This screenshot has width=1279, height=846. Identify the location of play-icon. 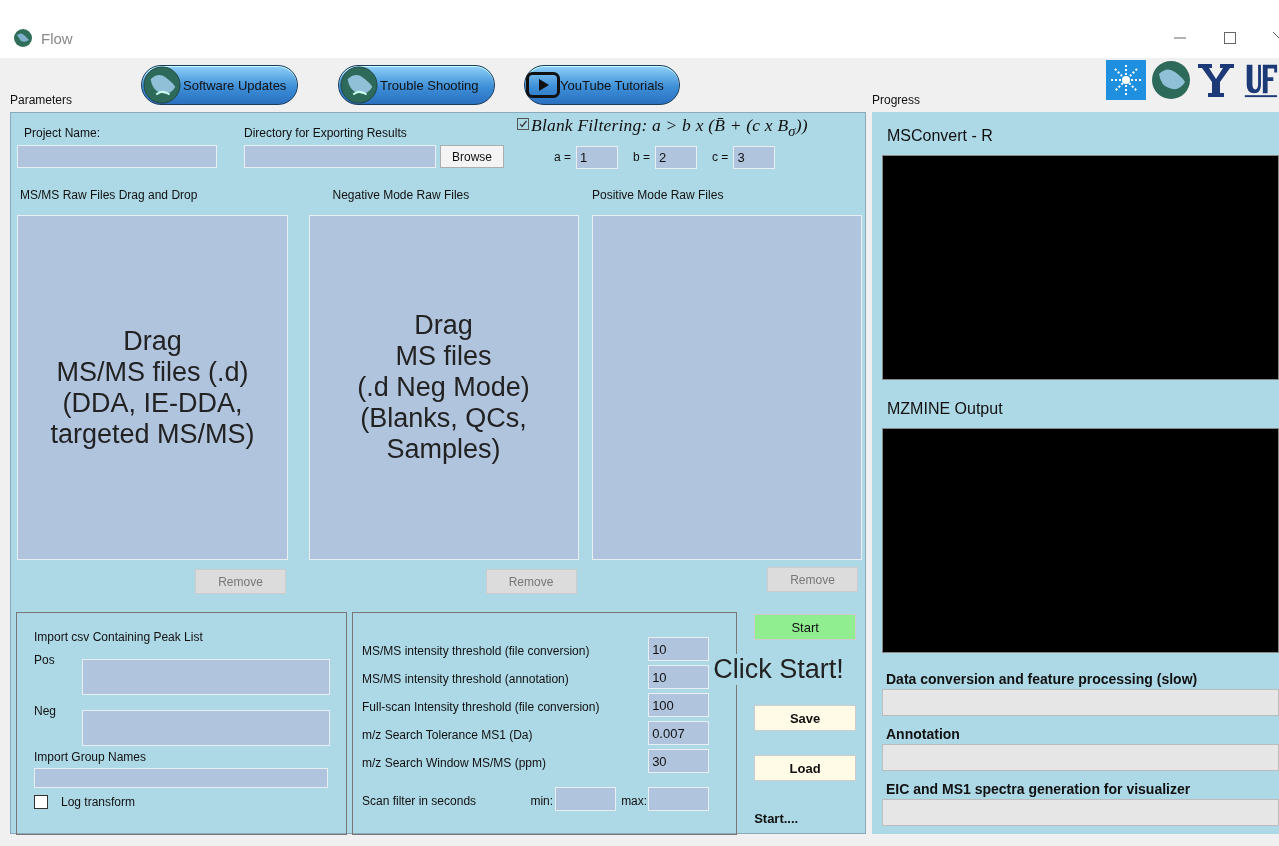
(543, 85).